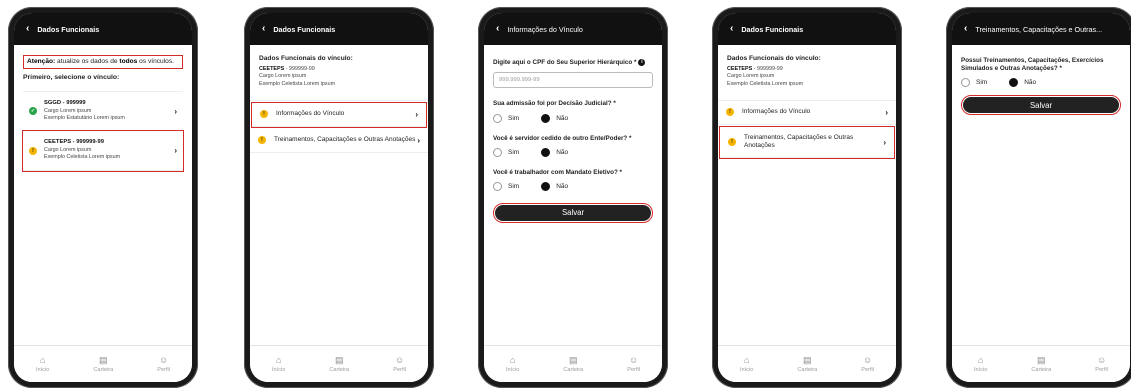 This screenshot has height=391, width=1131. I want to click on check-icon: ✓, so click(33, 111).